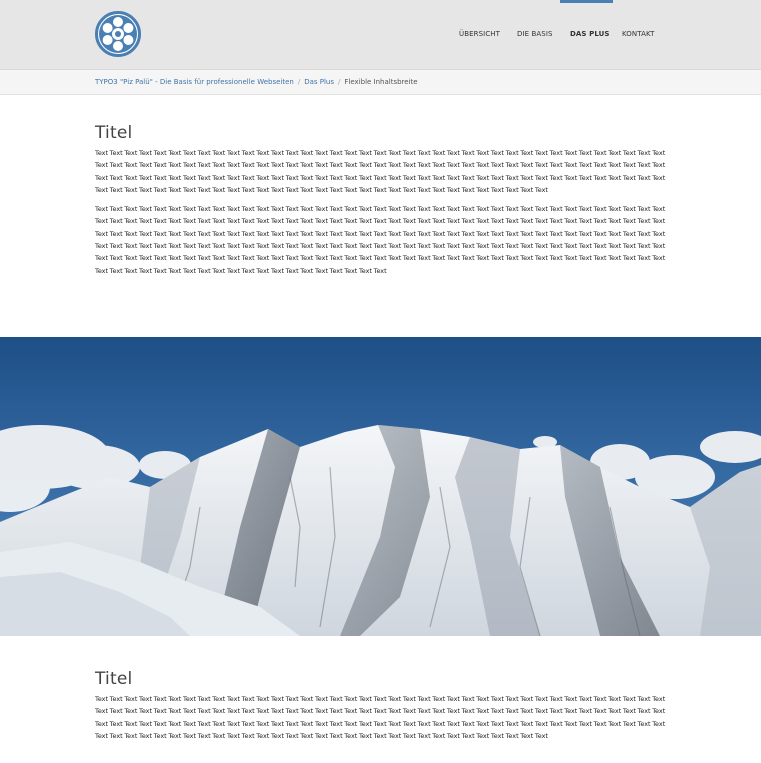  What do you see at coordinates (586, 1) in the screenshot?
I see `nav-active-indicator` at bounding box center [586, 1].